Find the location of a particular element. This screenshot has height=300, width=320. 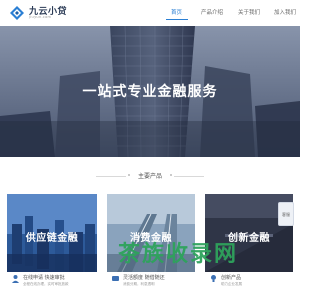

card-footer-title: 在线申请 快速审批 is located at coordinates (44, 278).